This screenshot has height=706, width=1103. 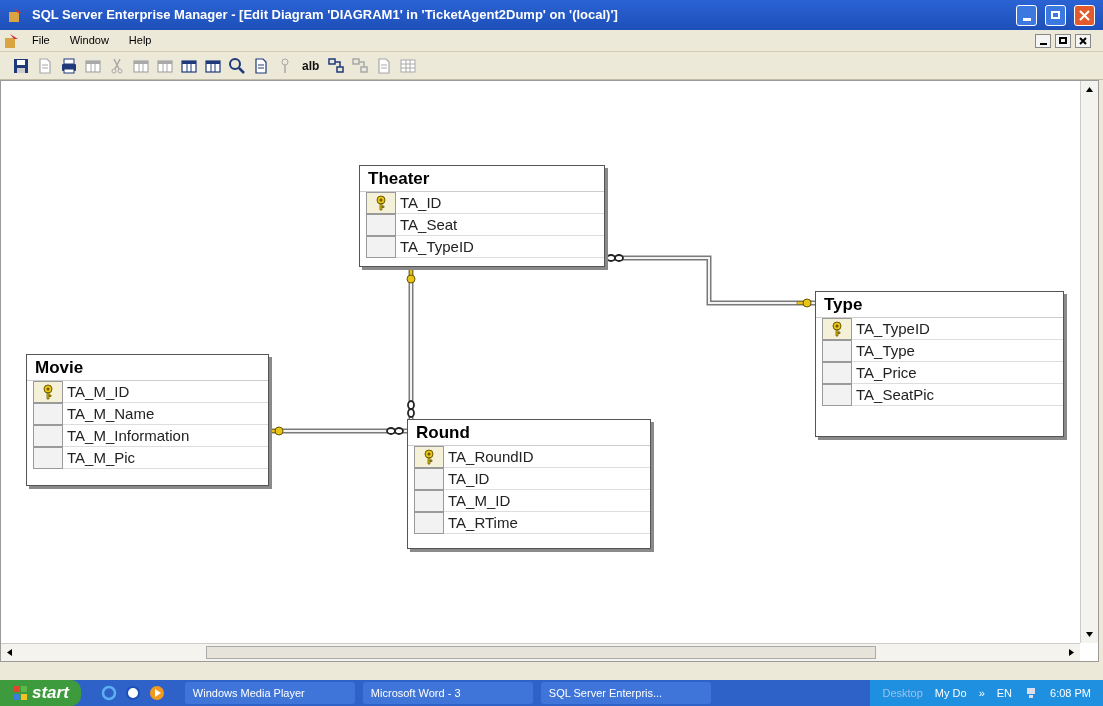 What do you see at coordinates (447, 693) in the screenshot?
I see `taskbar-button: Microsoft Word - 3` at bounding box center [447, 693].